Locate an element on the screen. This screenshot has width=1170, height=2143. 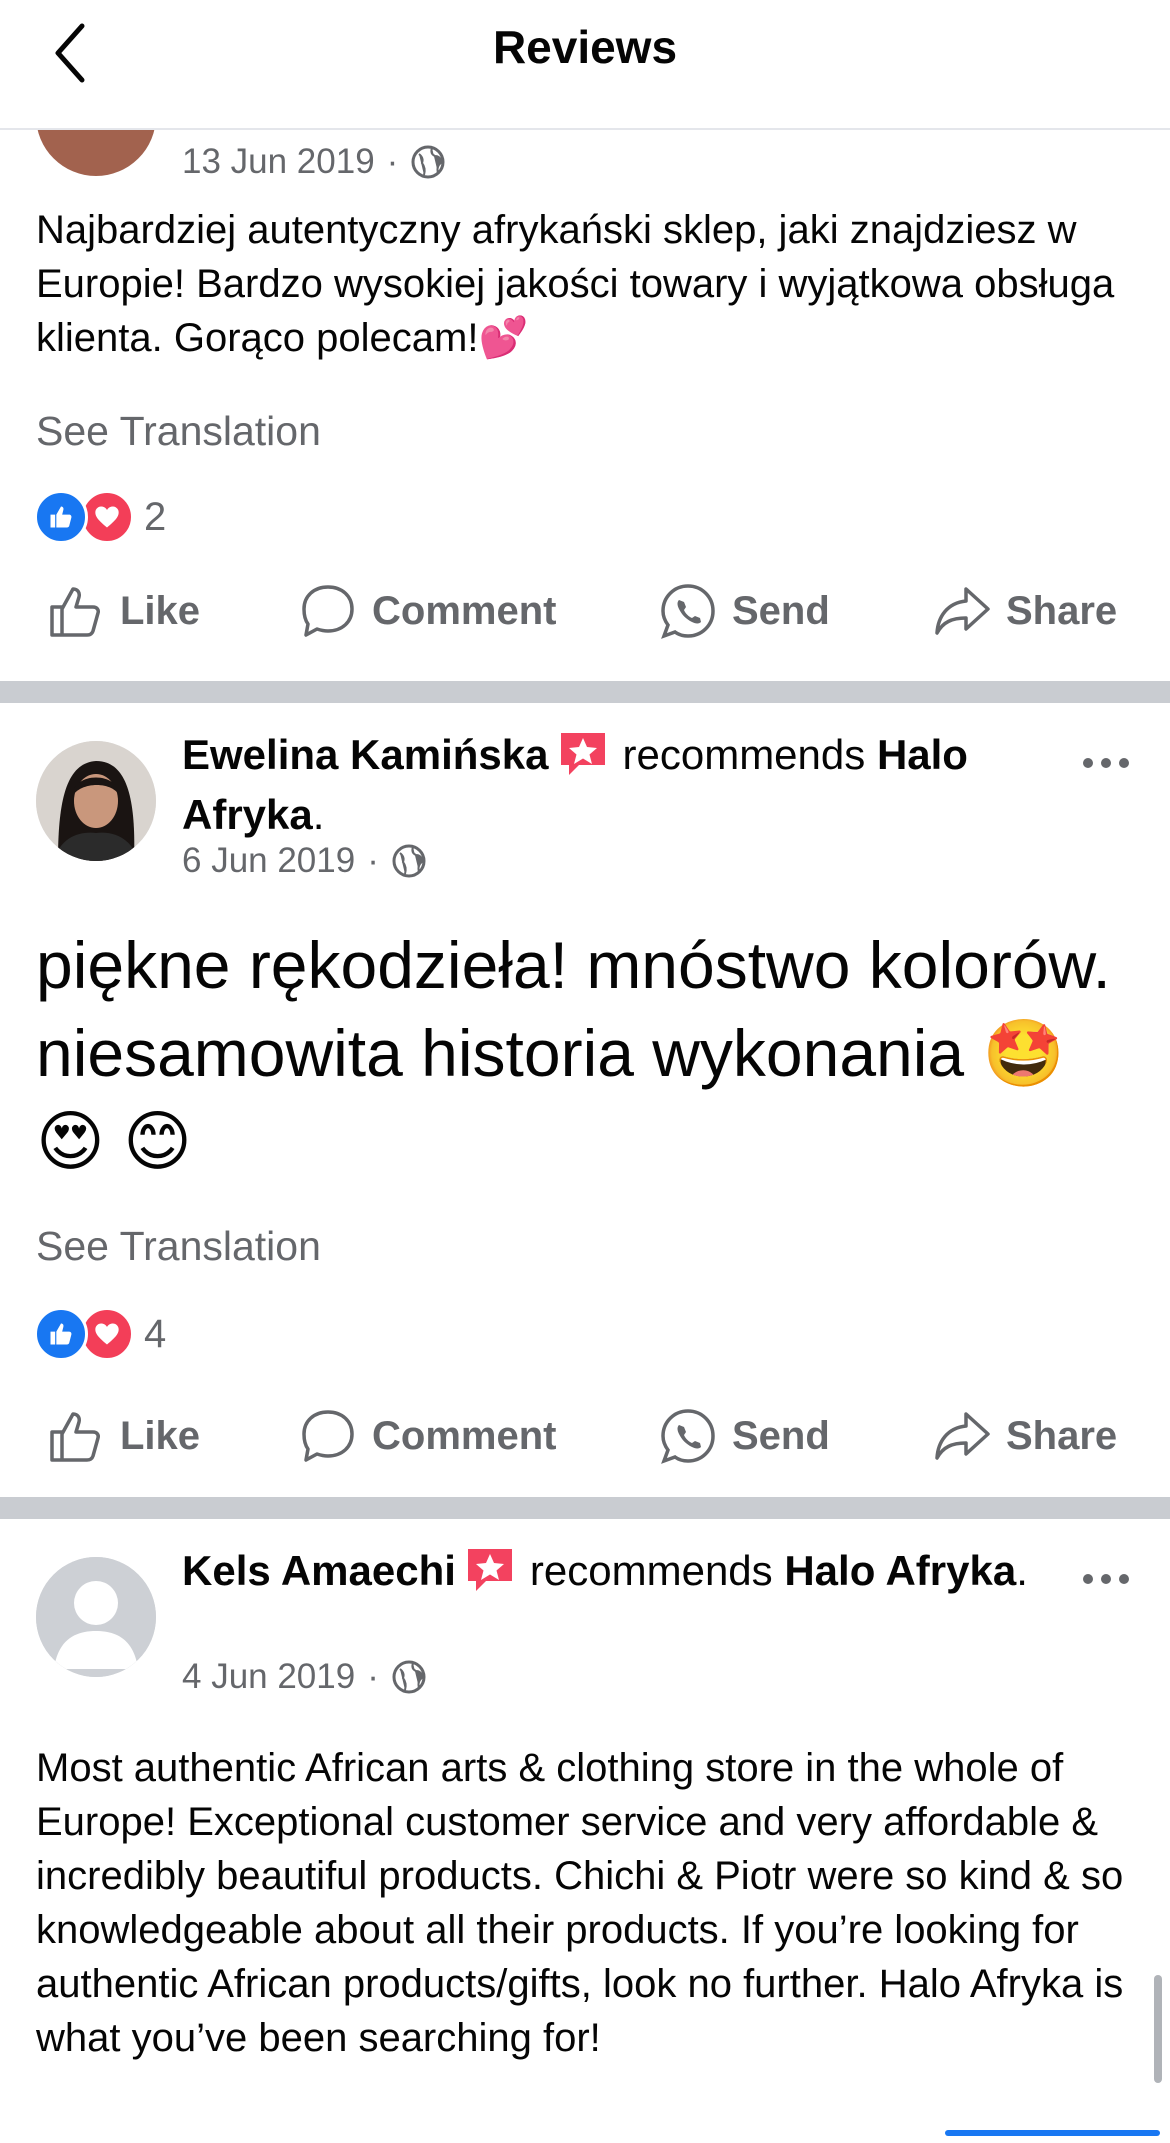
review-date-text: 6 Jun 2019 is located at coordinates (269, 860).